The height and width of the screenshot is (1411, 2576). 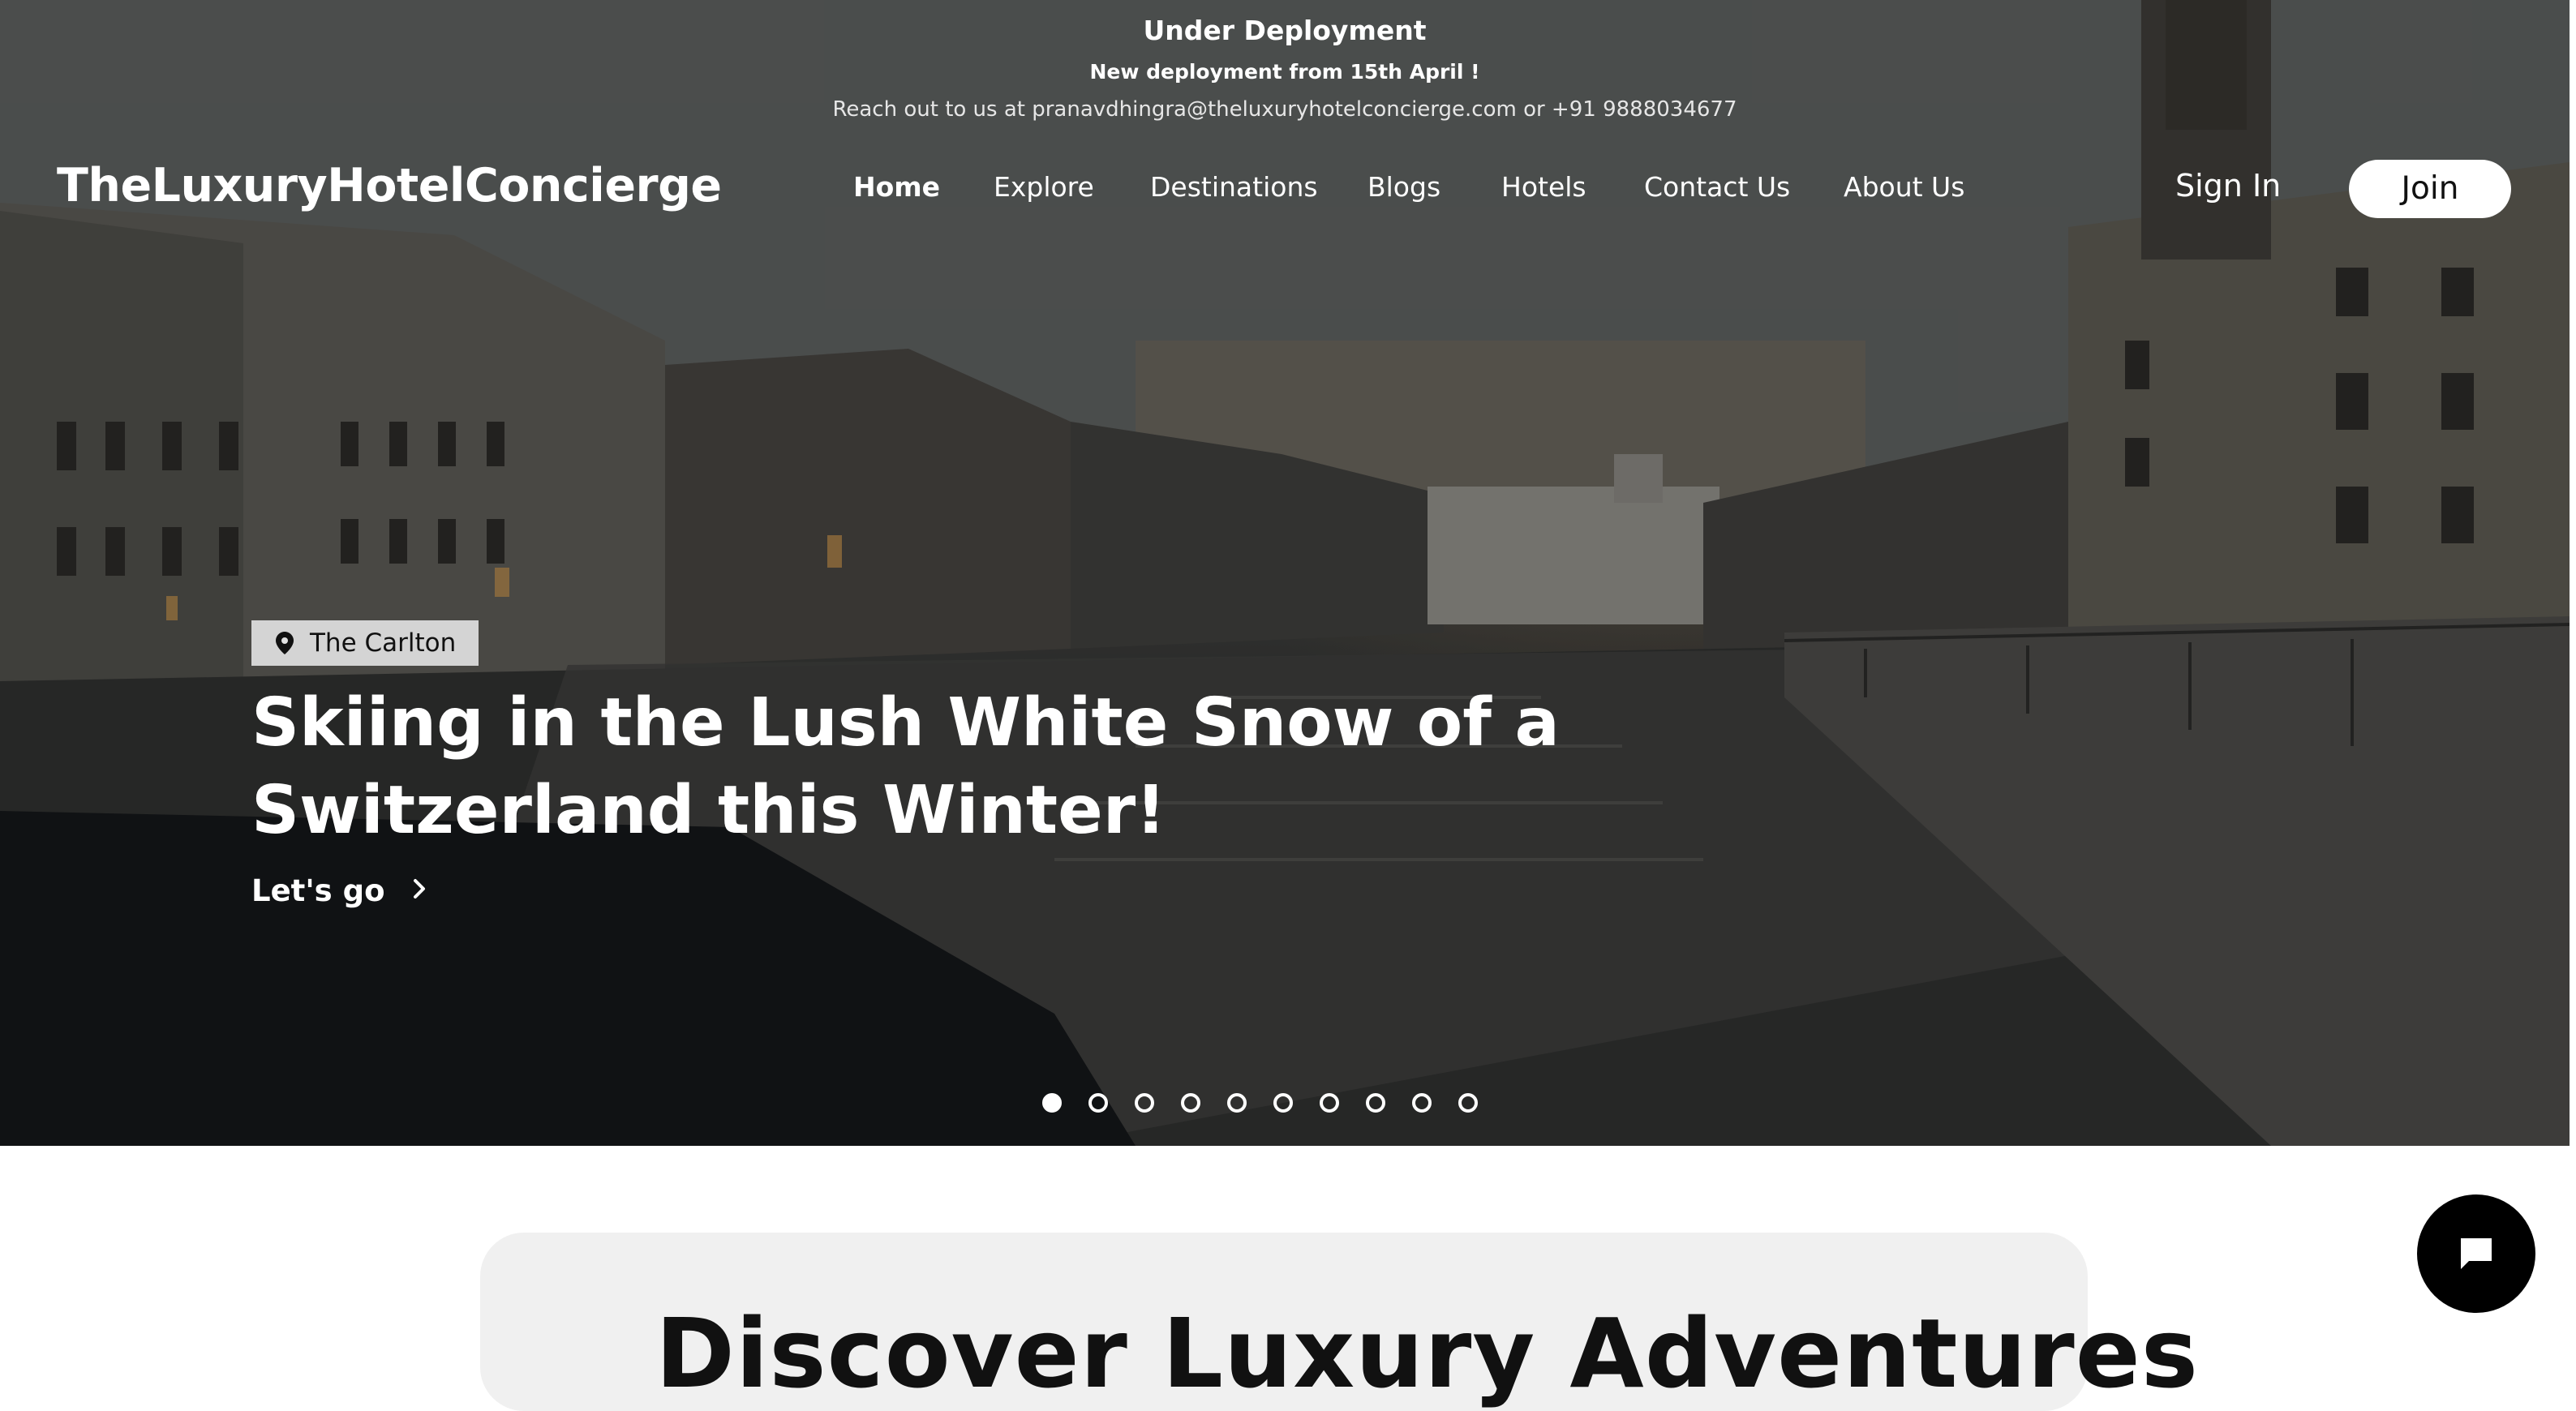 I want to click on nav-blogs: Blogs, so click(x=1403, y=187).